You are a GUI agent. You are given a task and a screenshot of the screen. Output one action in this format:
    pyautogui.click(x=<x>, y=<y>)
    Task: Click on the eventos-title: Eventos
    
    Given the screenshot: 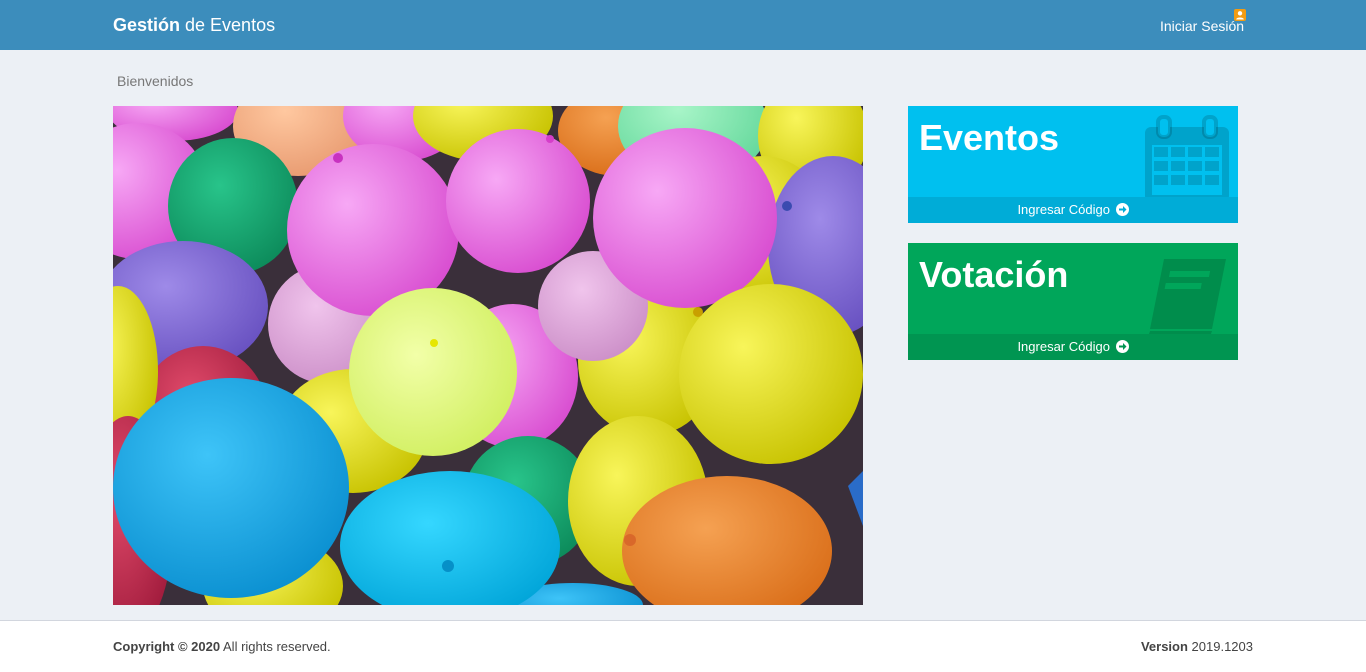 What is the action you would take?
    pyautogui.click(x=989, y=137)
    